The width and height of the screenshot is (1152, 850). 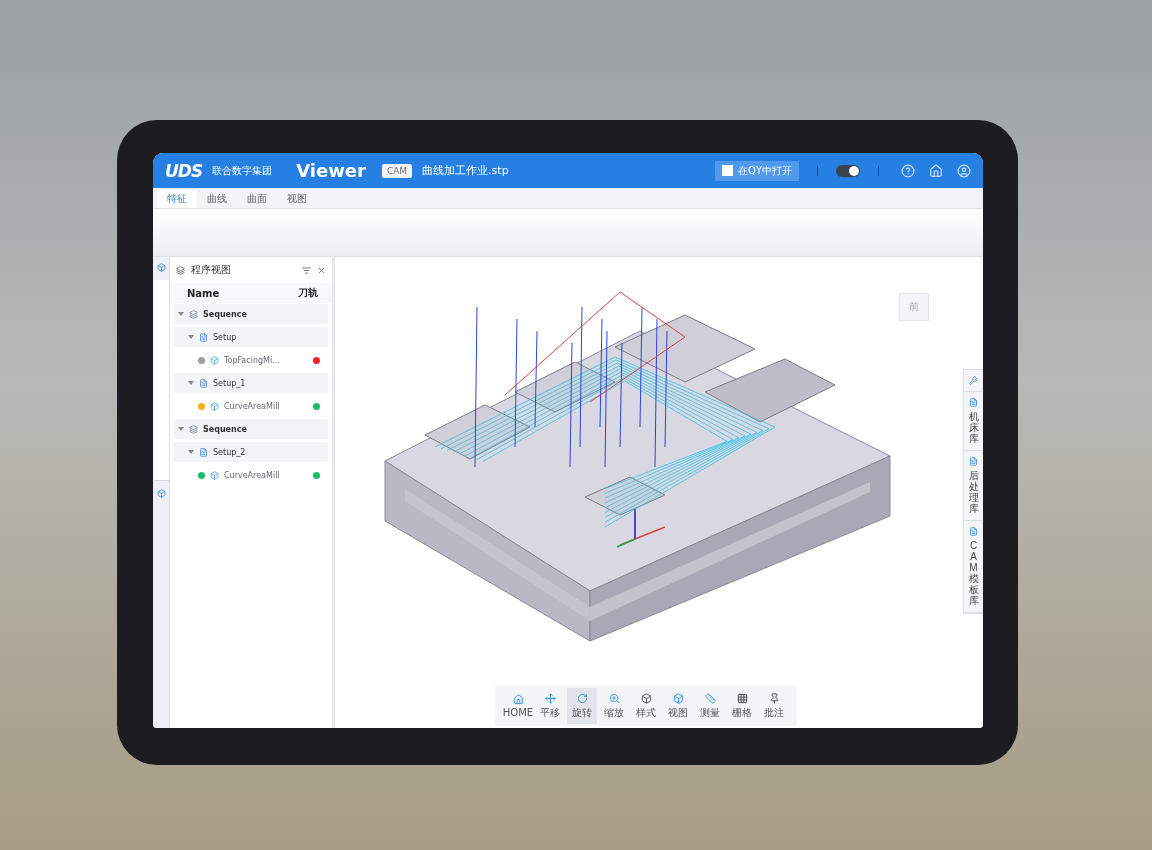 What do you see at coordinates (204, 293) in the screenshot?
I see `column-title: Name` at bounding box center [204, 293].